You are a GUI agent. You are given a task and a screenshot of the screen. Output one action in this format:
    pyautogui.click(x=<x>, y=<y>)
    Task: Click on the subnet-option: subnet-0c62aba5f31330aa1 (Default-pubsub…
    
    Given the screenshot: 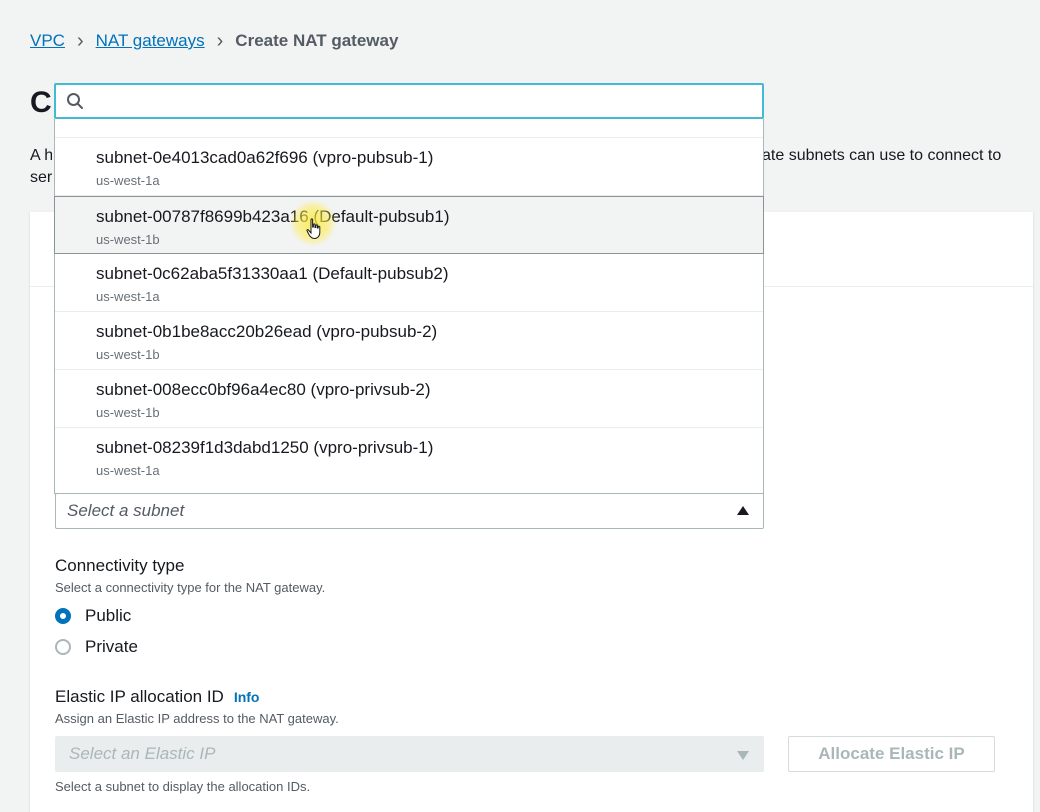 What is the action you would take?
    pyautogui.click(x=409, y=283)
    